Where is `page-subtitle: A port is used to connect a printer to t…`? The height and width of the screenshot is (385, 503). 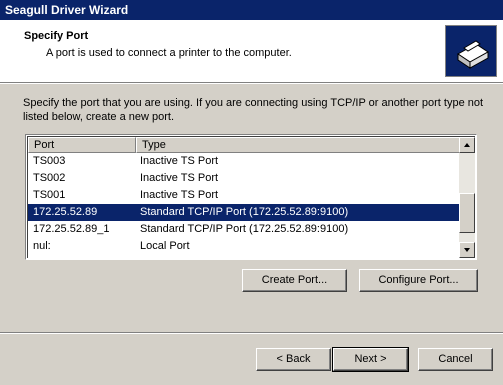
page-subtitle: A port is used to connect a printer to t… is located at coordinates (169, 53).